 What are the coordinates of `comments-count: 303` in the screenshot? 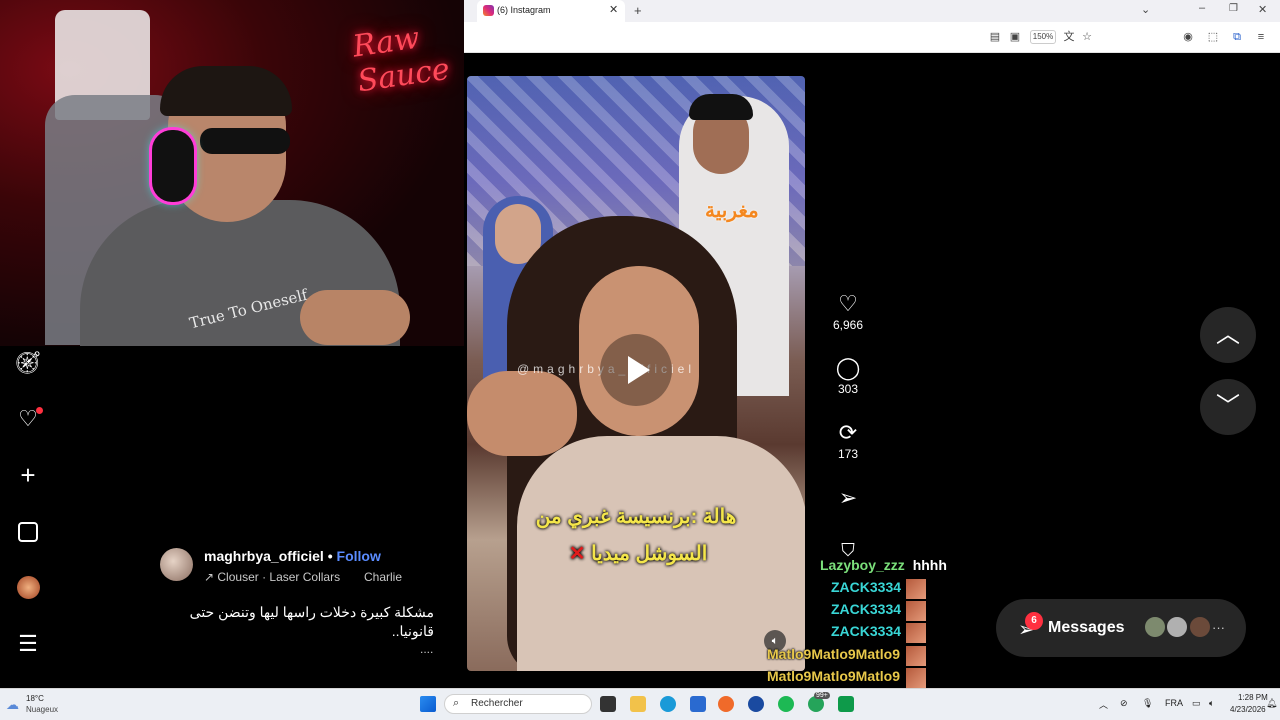 It's located at (848, 389).